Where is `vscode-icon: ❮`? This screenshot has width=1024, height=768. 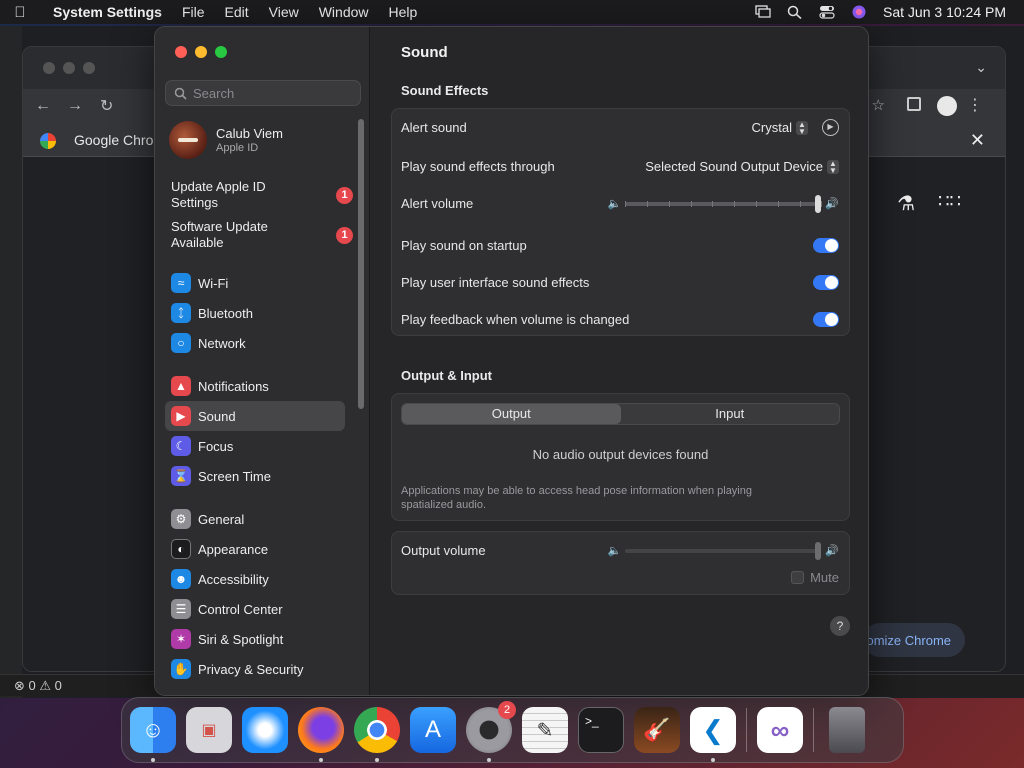
vscode-icon: ❮ is located at coordinates (713, 734).